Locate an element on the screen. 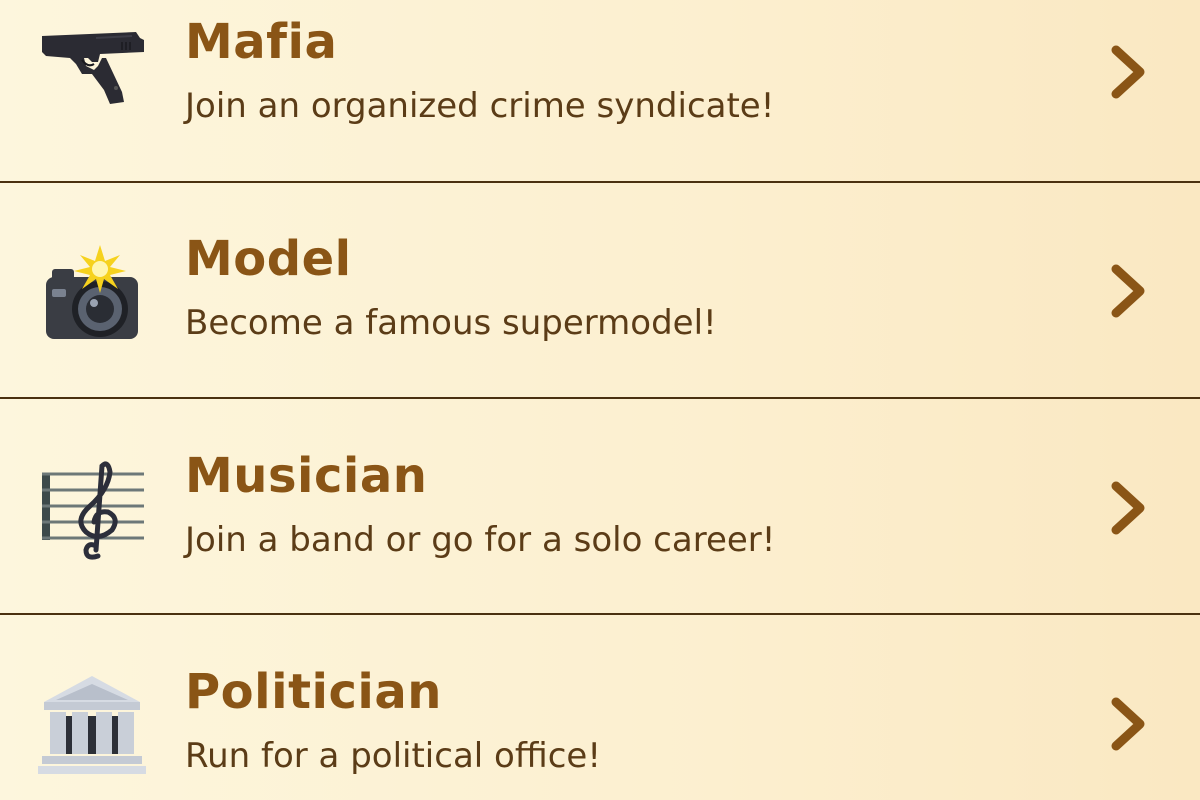  pistol-icon is located at coordinates (92, 74).